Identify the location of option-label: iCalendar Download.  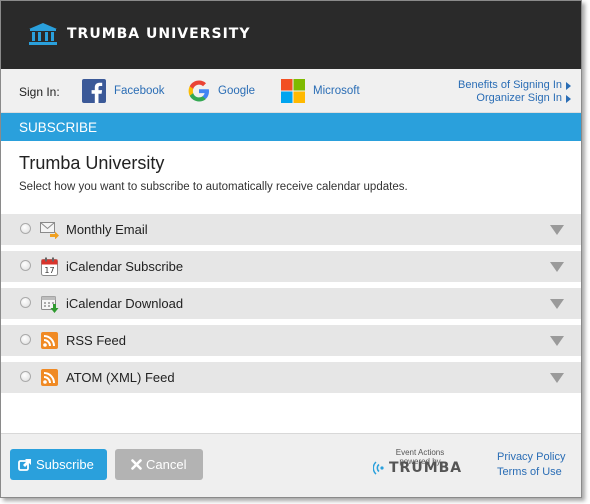
(125, 303).